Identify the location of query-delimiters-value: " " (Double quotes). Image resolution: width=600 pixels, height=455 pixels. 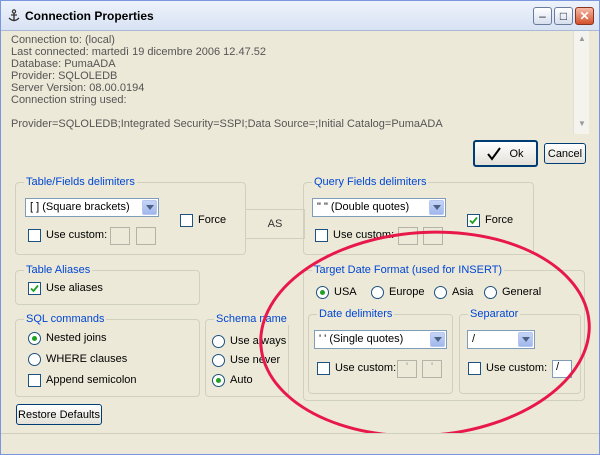
(363, 207).